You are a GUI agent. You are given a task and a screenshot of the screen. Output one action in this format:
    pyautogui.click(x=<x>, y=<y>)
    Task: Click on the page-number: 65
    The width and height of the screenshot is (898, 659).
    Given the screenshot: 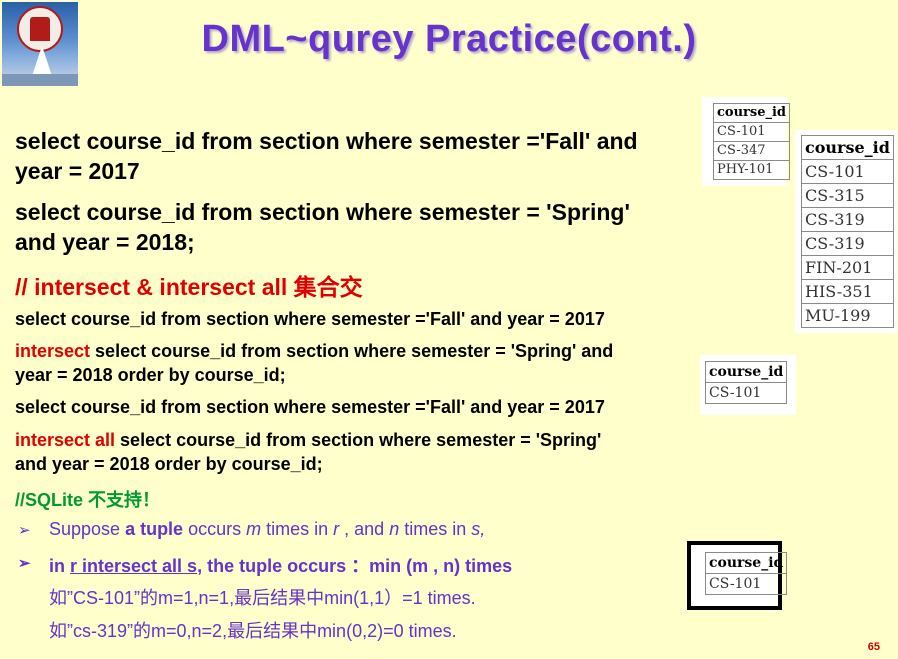 What is the action you would take?
    pyautogui.click(x=873, y=647)
    